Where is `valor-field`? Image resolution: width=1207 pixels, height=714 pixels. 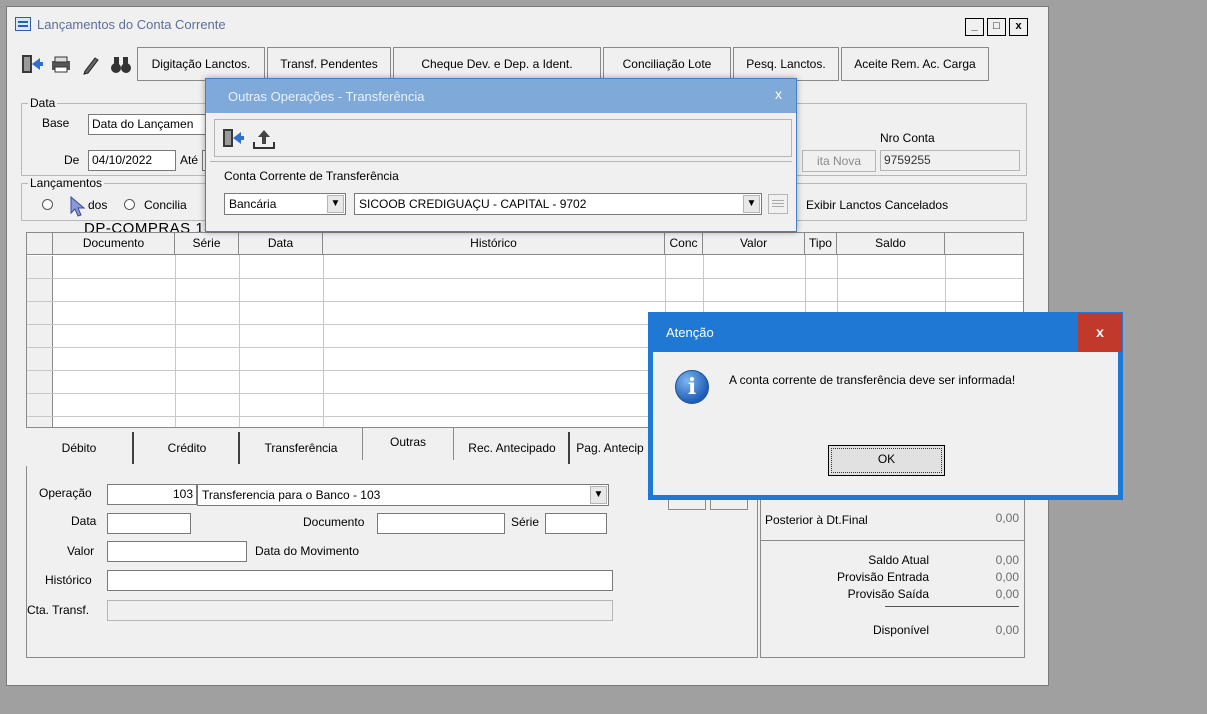 valor-field is located at coordinates (177, 551).